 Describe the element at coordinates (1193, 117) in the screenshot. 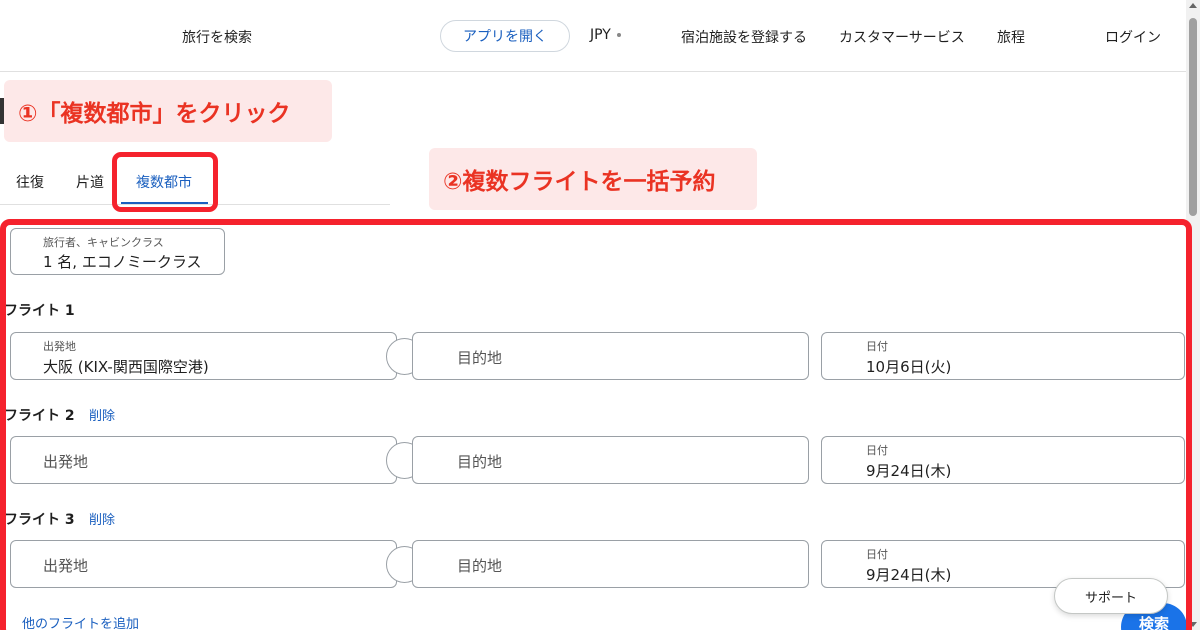

I see `scroll-thumb` at that location.